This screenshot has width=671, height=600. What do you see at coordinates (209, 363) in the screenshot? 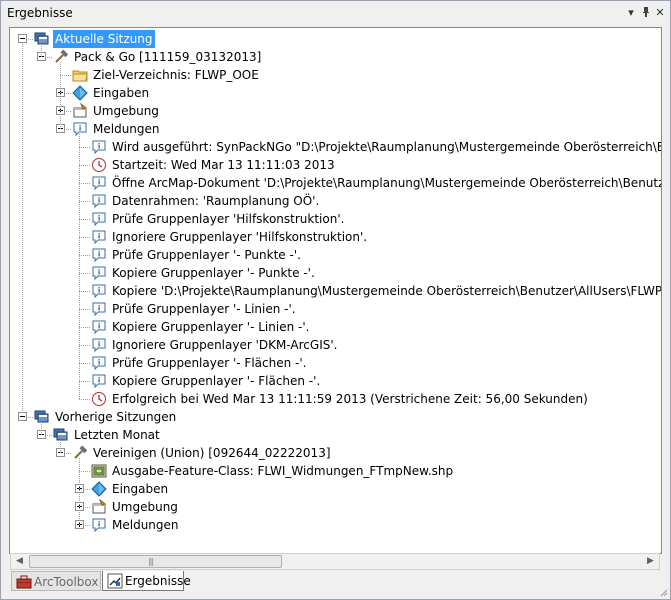
I see `tree-row-label: Prüfe Gruppenlayer '- Flächen -'.` at bounding box center [209, 363].